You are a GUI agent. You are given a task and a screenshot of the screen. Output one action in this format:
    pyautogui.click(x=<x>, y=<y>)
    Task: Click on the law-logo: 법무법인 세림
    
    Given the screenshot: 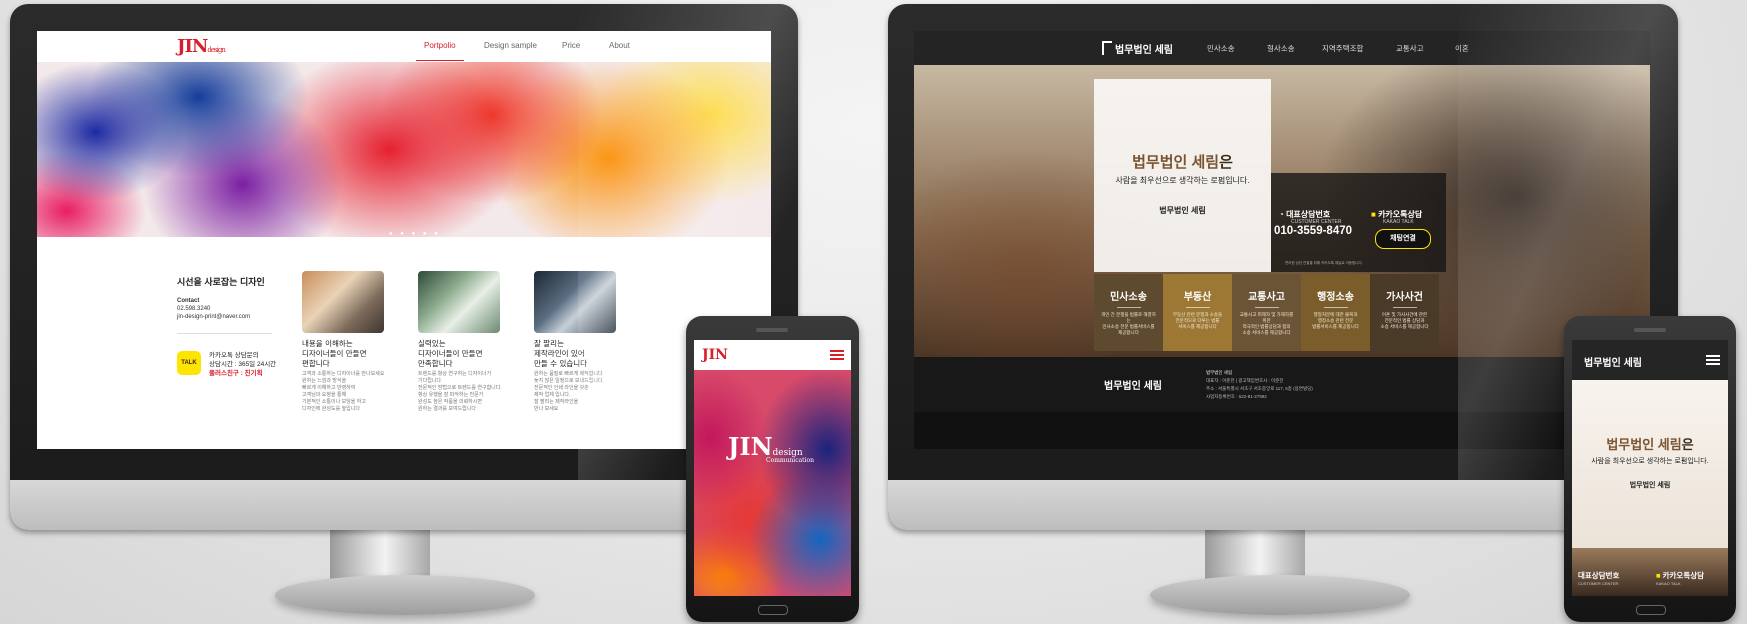 What is the action you would take?
    pyautogui.click(x=1137, y=48)
    